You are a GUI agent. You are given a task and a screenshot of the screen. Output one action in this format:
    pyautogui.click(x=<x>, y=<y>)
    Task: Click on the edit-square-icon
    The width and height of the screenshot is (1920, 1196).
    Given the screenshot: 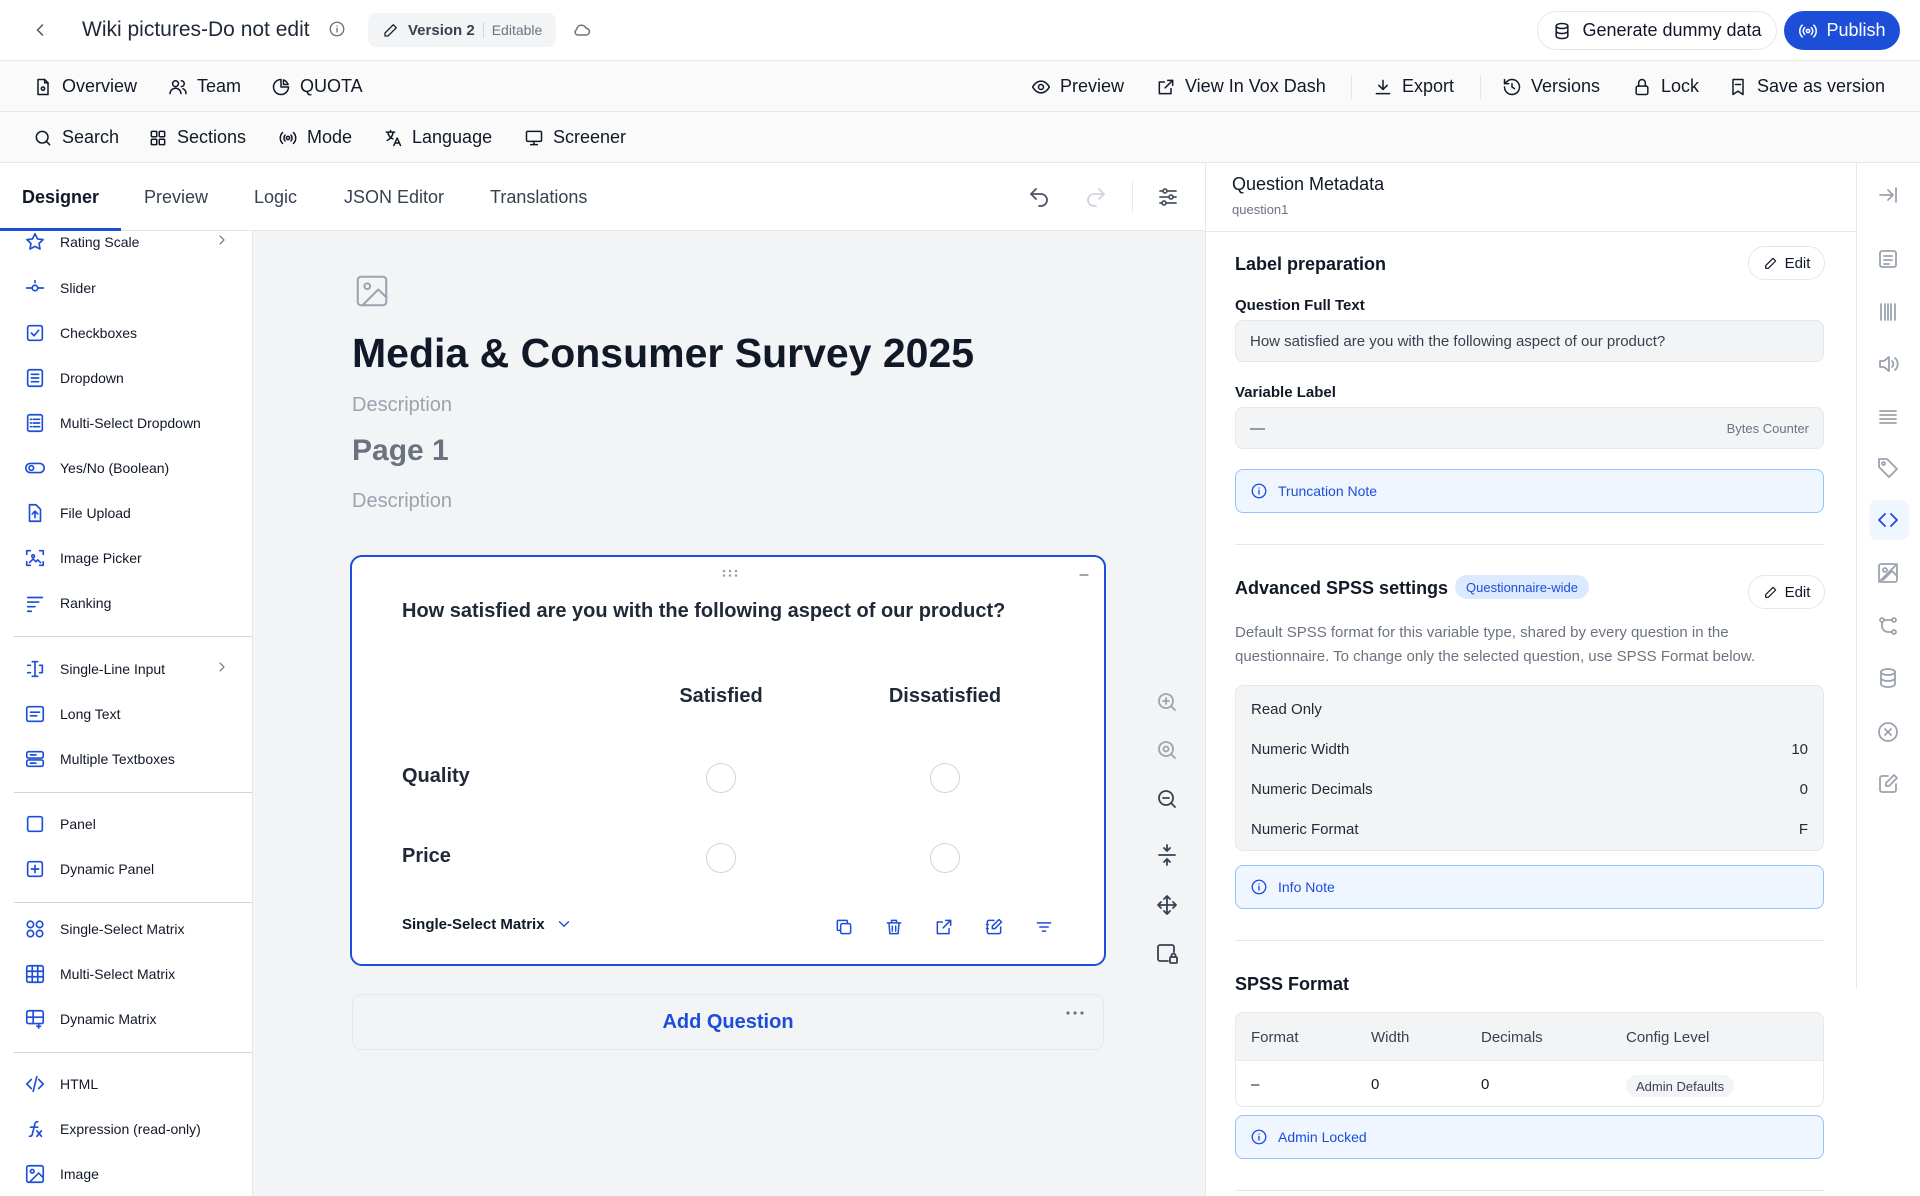 What is the action you would take?
    pyautogui.click(x=1888, y=784)
    